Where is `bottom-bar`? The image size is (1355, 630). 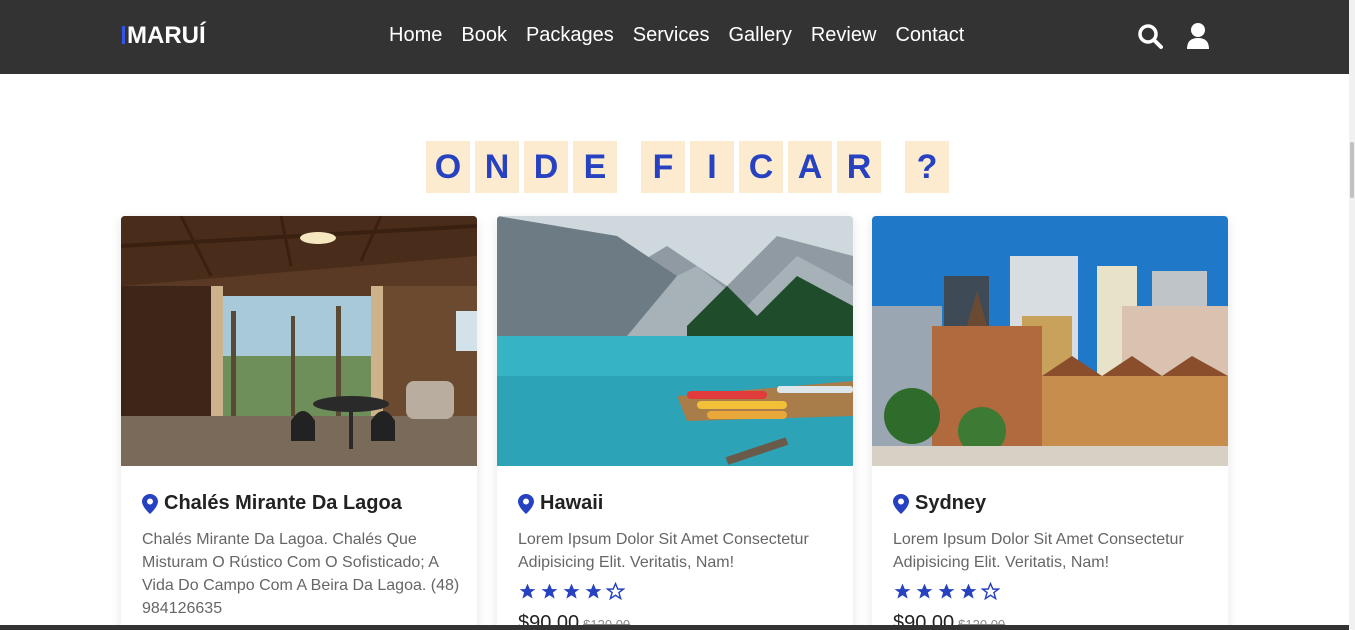
bottom-bar is located at coordinates (674, 627).